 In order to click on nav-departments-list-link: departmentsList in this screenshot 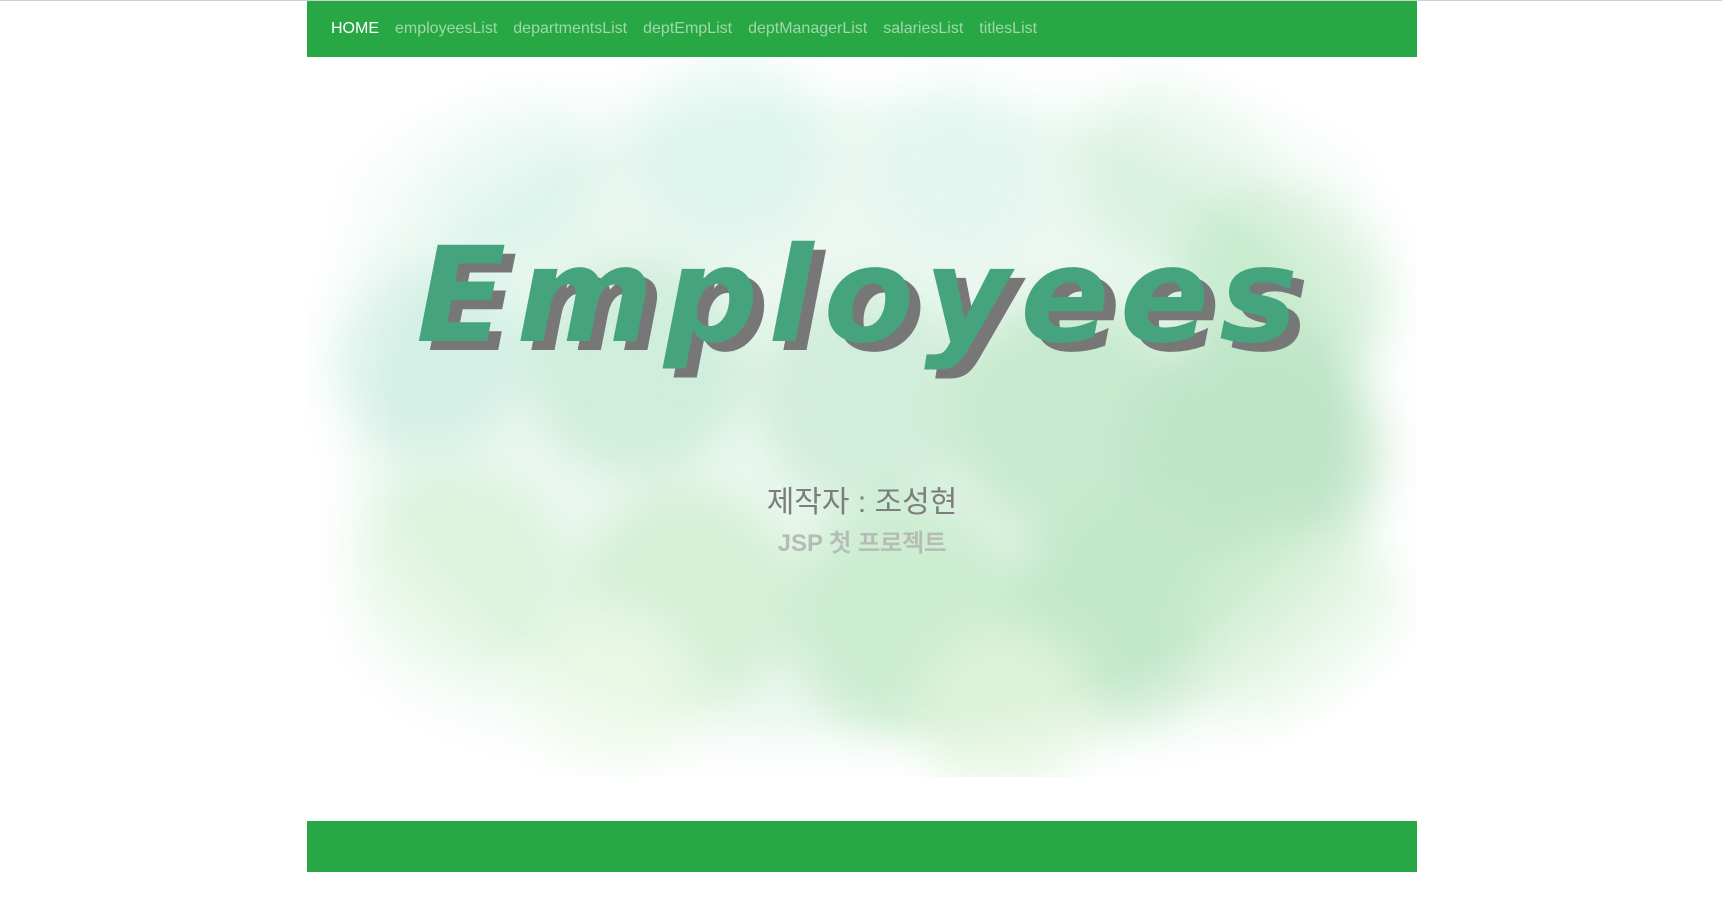, I will do `click(570, 29)`.